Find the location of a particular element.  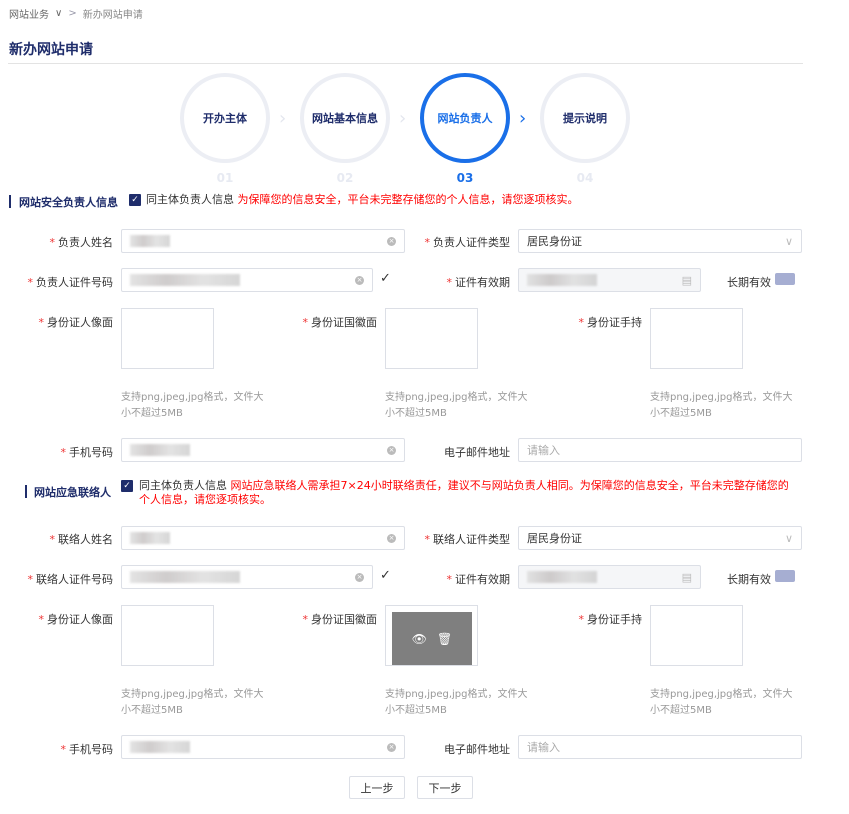

name-label: * 联络人姓名 is located at coordinates (81, 539).